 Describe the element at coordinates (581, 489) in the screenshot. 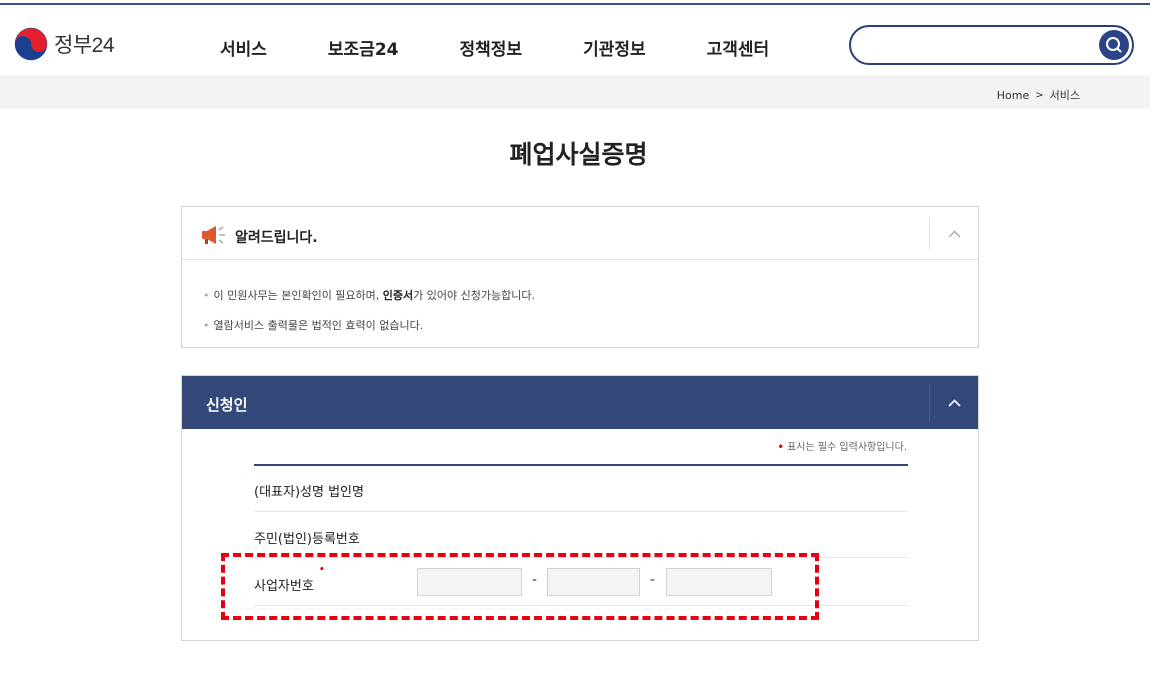

I see `form-row-name: (대표자)성명 법인명` at that location.